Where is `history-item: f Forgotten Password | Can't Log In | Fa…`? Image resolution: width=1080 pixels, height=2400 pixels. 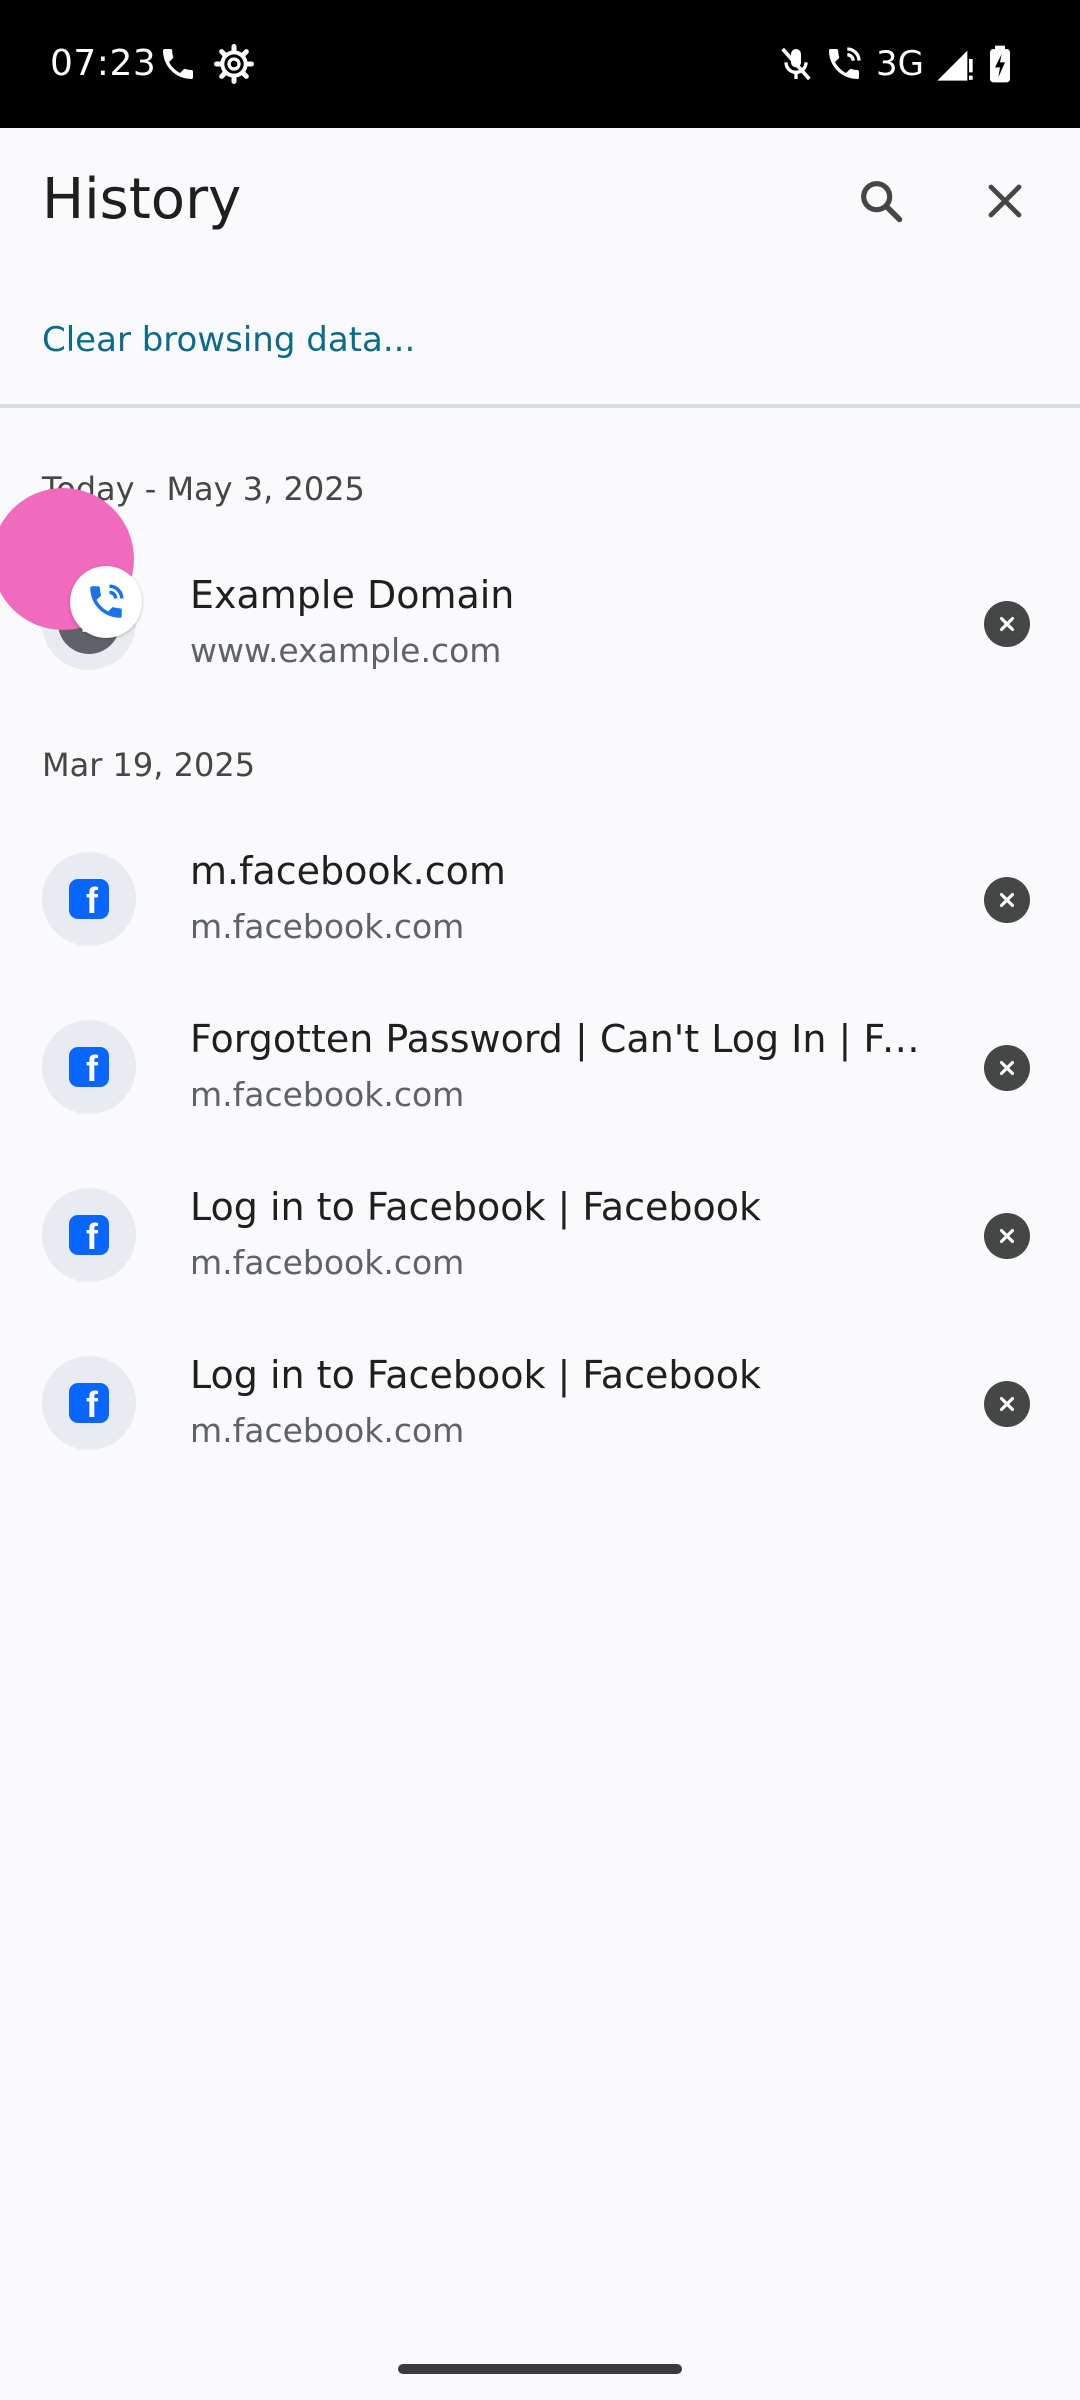 history-item: f Forgotten Password | Can't Log In | Fa… is located at coordinates (540, 1068).